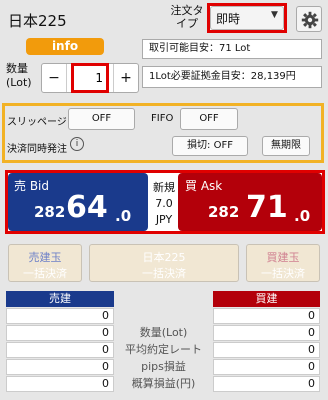 Image resolution: width=328 pixels, height=400 pixels. Describe the element at coordinates (163, 349) in the screenshot. I see `row-label-avg-rate: 平均約定レート` at that location.